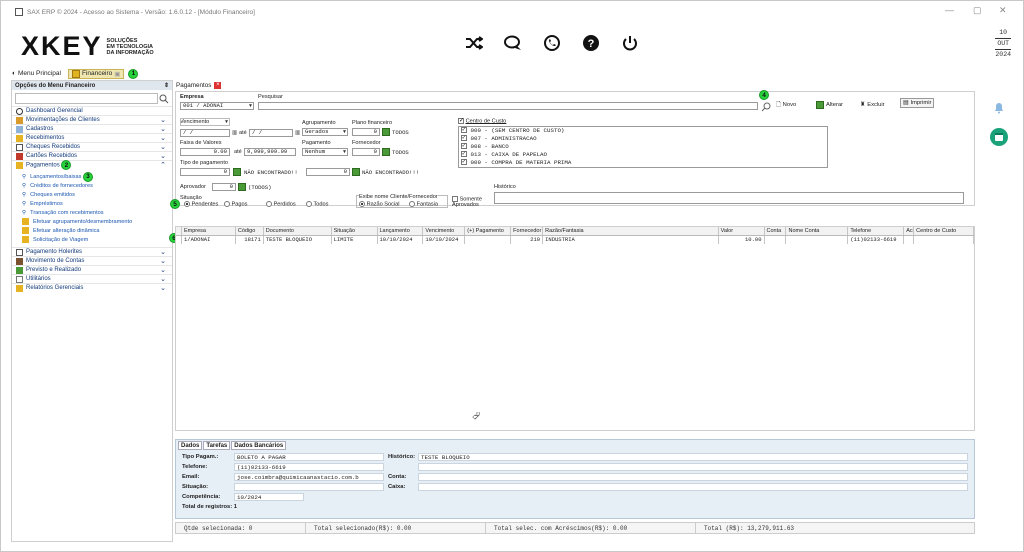 Image resolution: width=1024 pixels, height=552 pixels. I want to click on tab-tarefas: Tarefas, so click(217, 445).